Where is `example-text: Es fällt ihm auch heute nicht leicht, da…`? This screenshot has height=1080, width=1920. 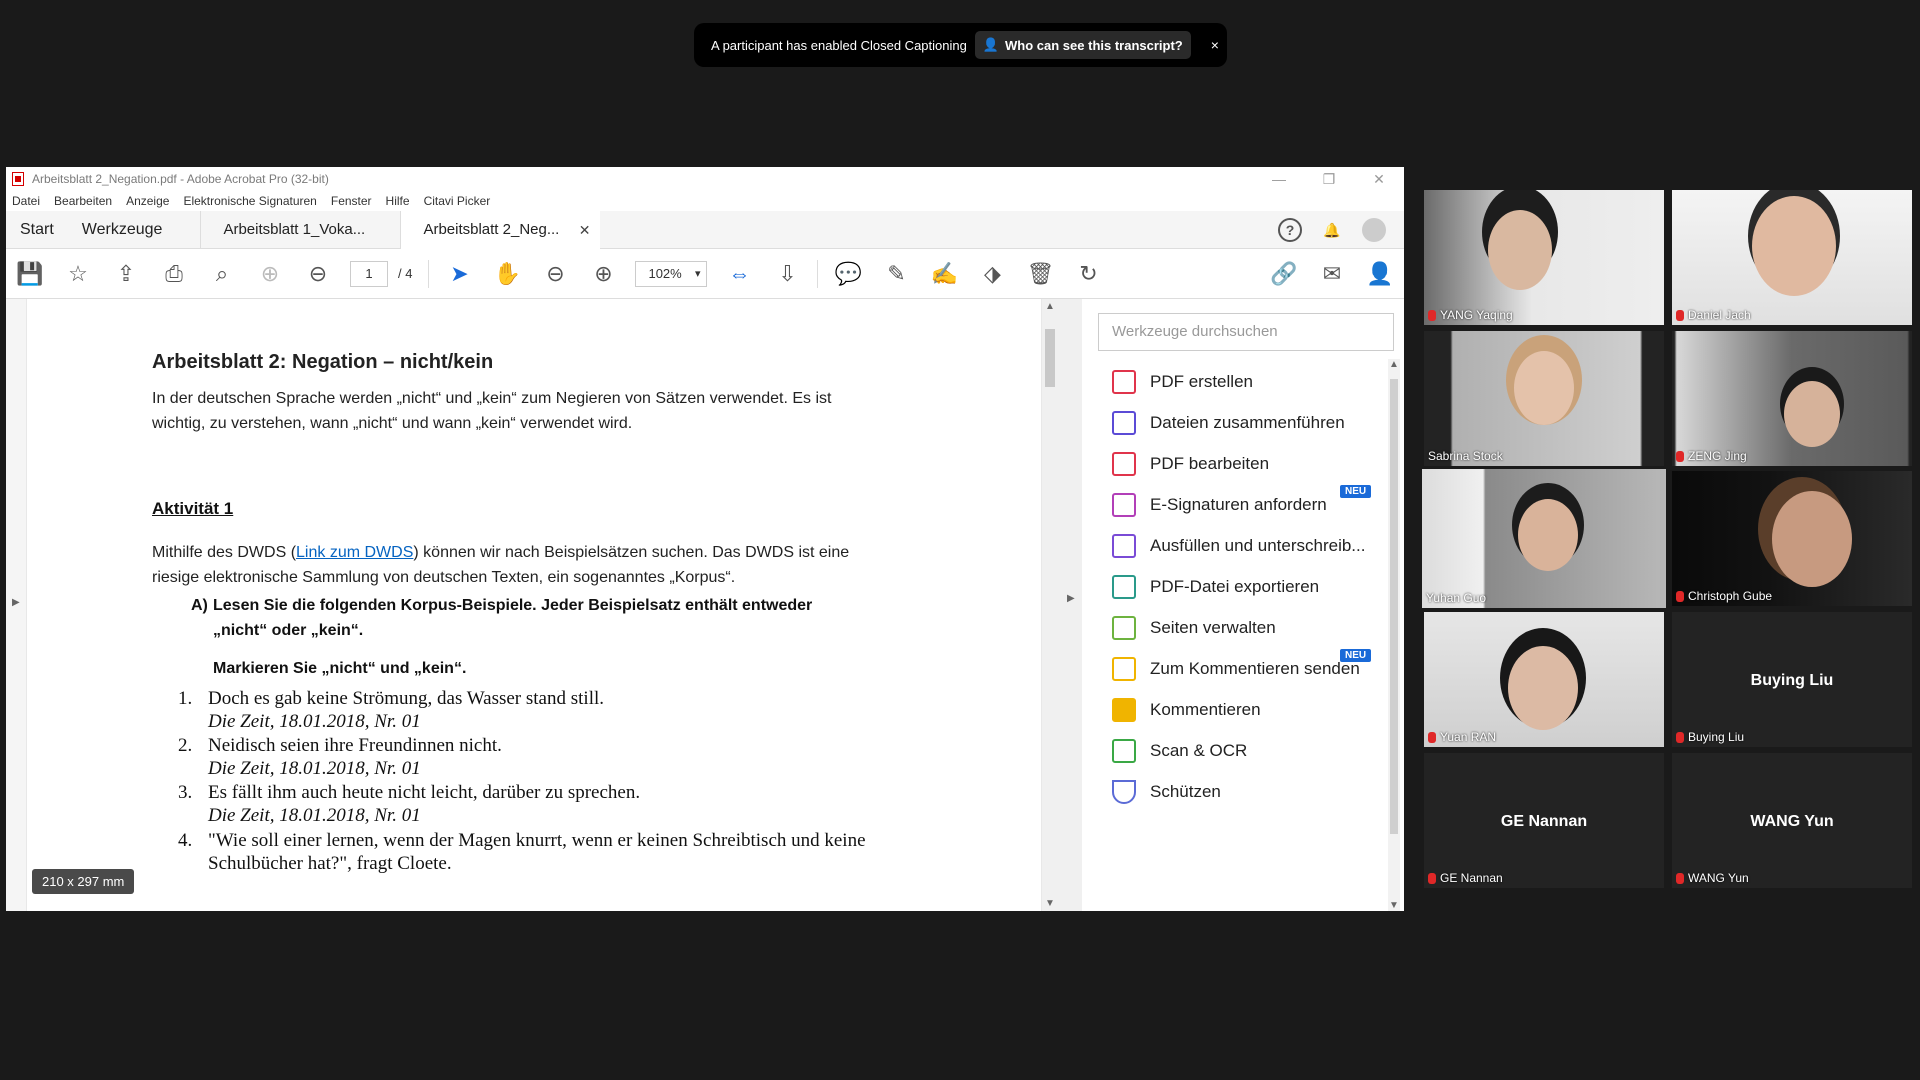 example-text: Es fällt ihm auch heute nicht leicht, da… is located at coordinates (424, 792).